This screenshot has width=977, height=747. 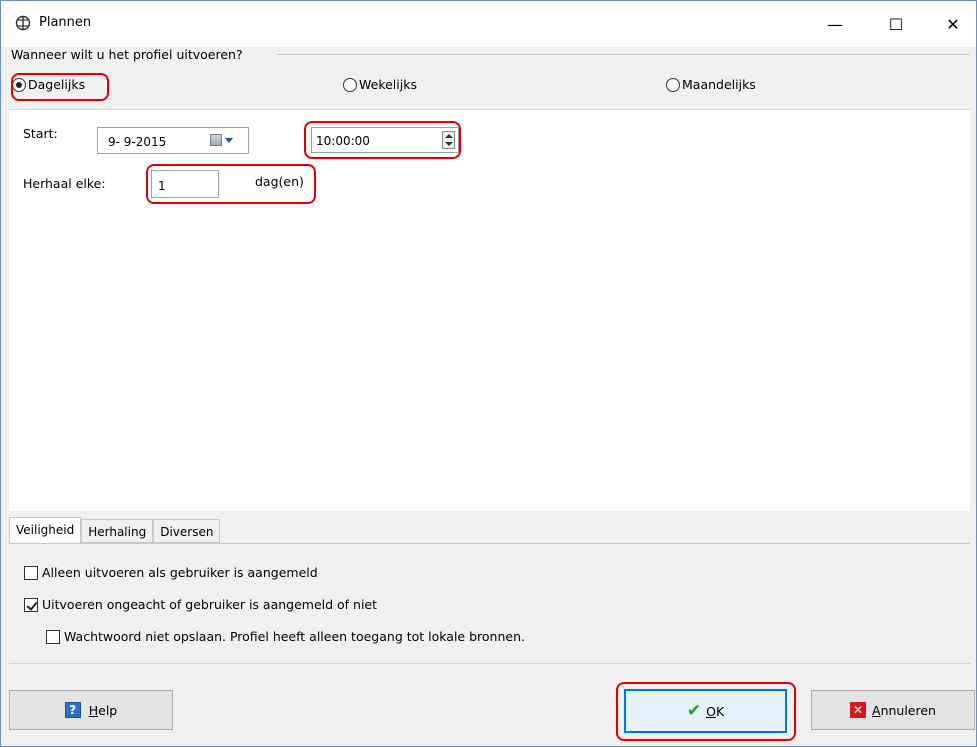 I want to click on maximize-button: ☐, so click(x=896, y=24).